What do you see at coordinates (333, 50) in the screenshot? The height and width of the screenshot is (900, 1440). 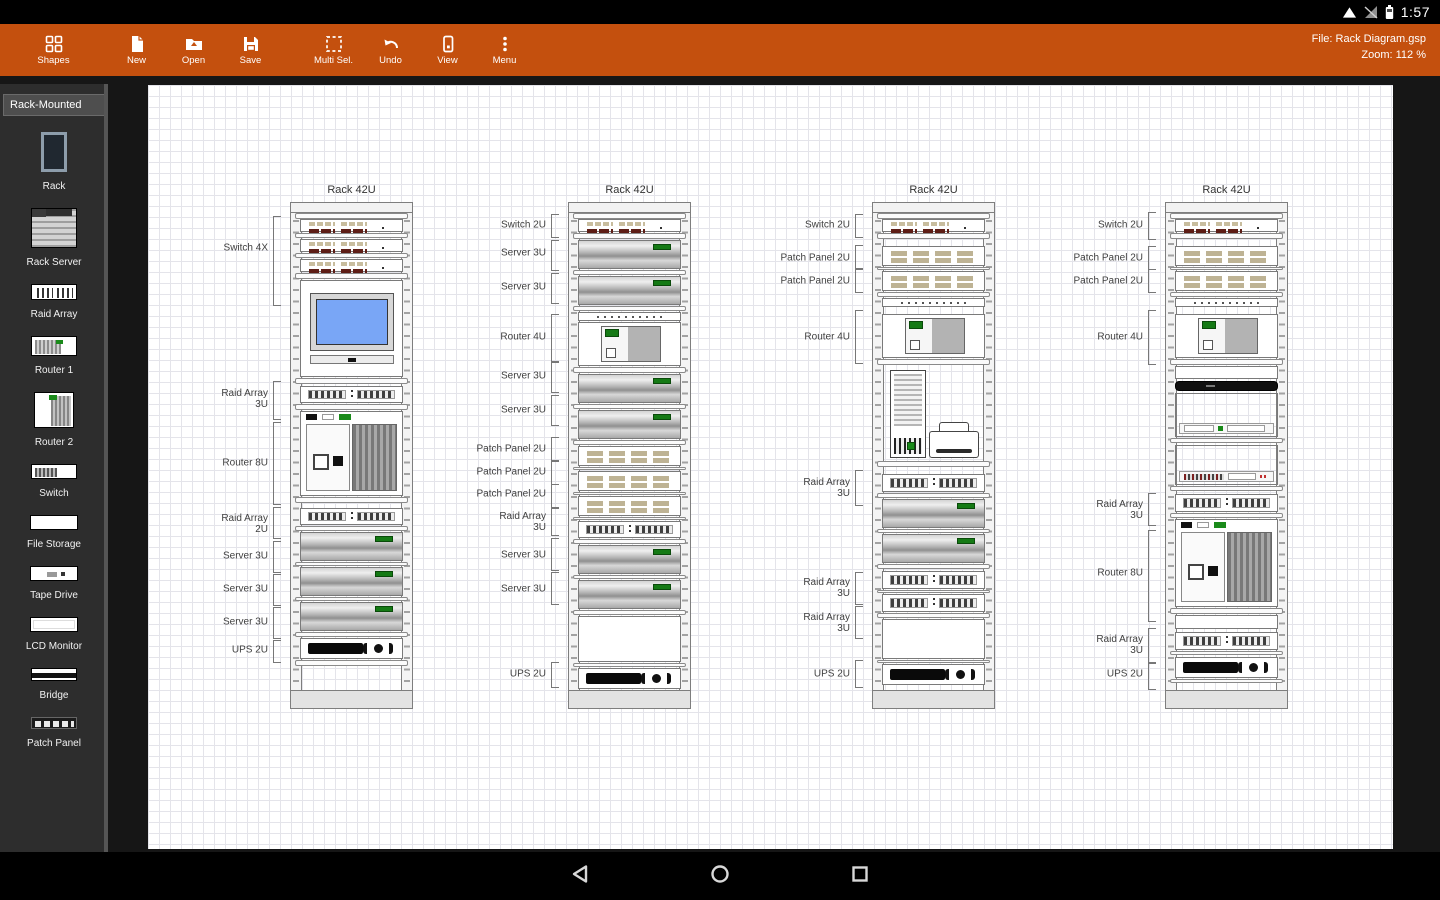 I see `toolbar-button-multisel: Multi Sel.` at bounding box center [333, 50].